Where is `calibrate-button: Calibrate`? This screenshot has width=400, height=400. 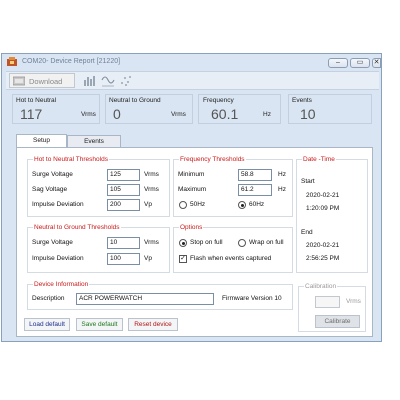 calibrate-button: Calibrate is located at coordinates (337, 321).